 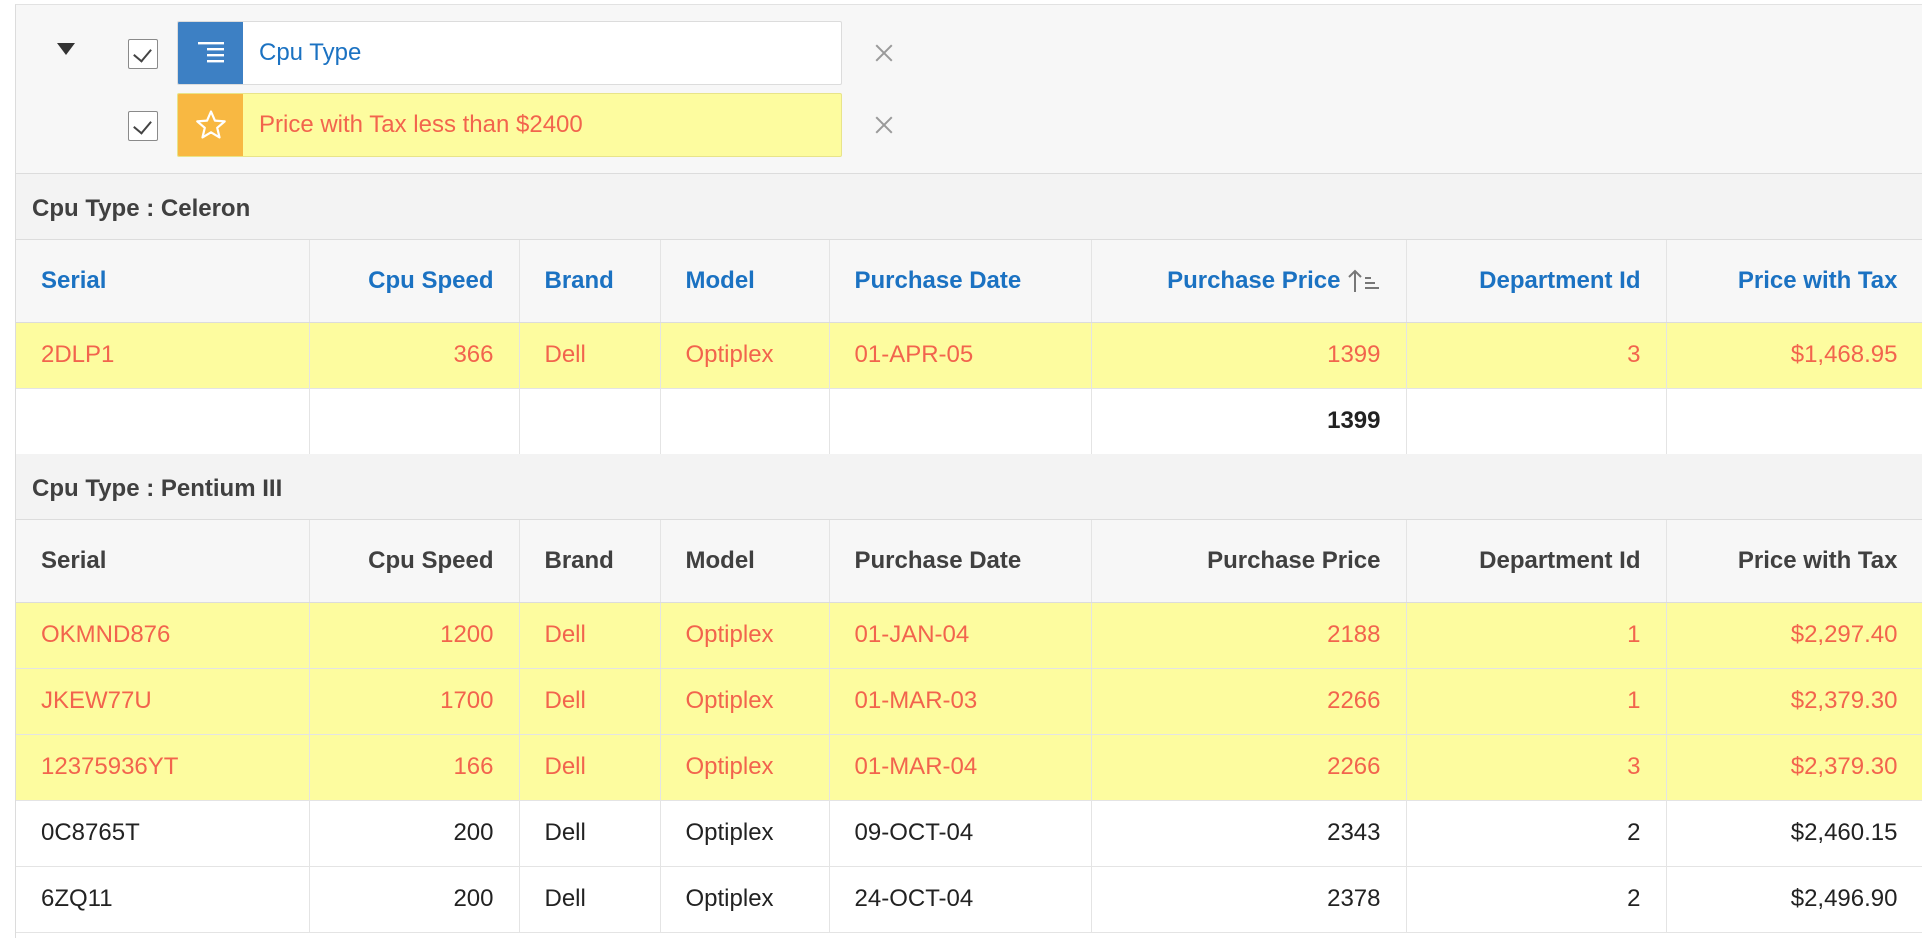 I want to click on purchase-date-cell: 24-OCT-04, so click(x=960, y=899).